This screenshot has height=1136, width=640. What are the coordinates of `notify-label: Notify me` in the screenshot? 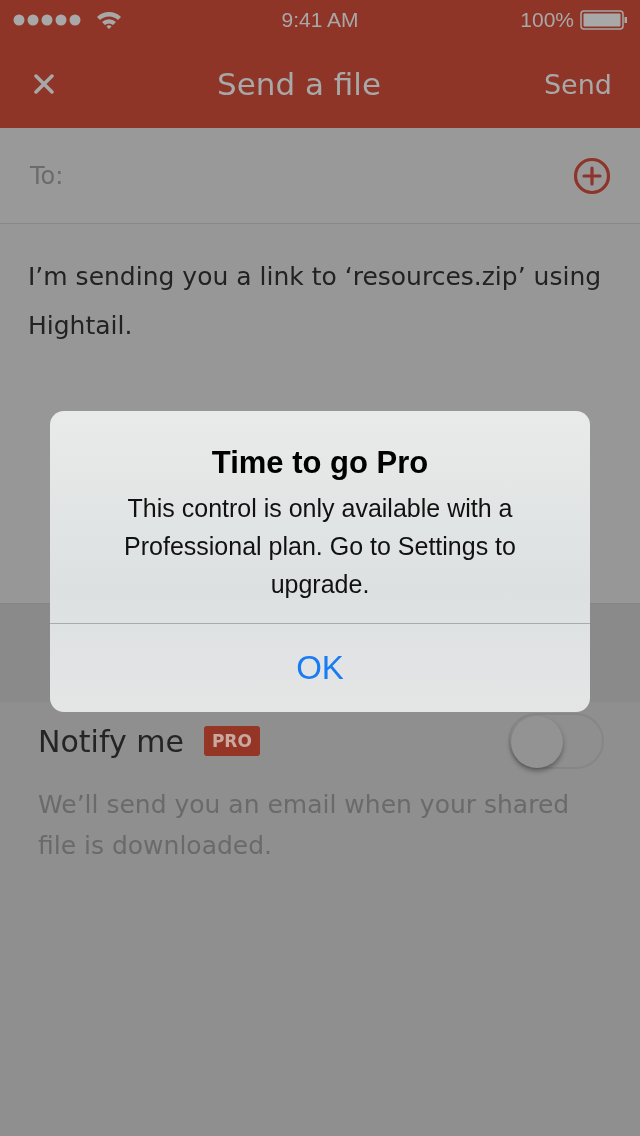 It's located at (111, 741).